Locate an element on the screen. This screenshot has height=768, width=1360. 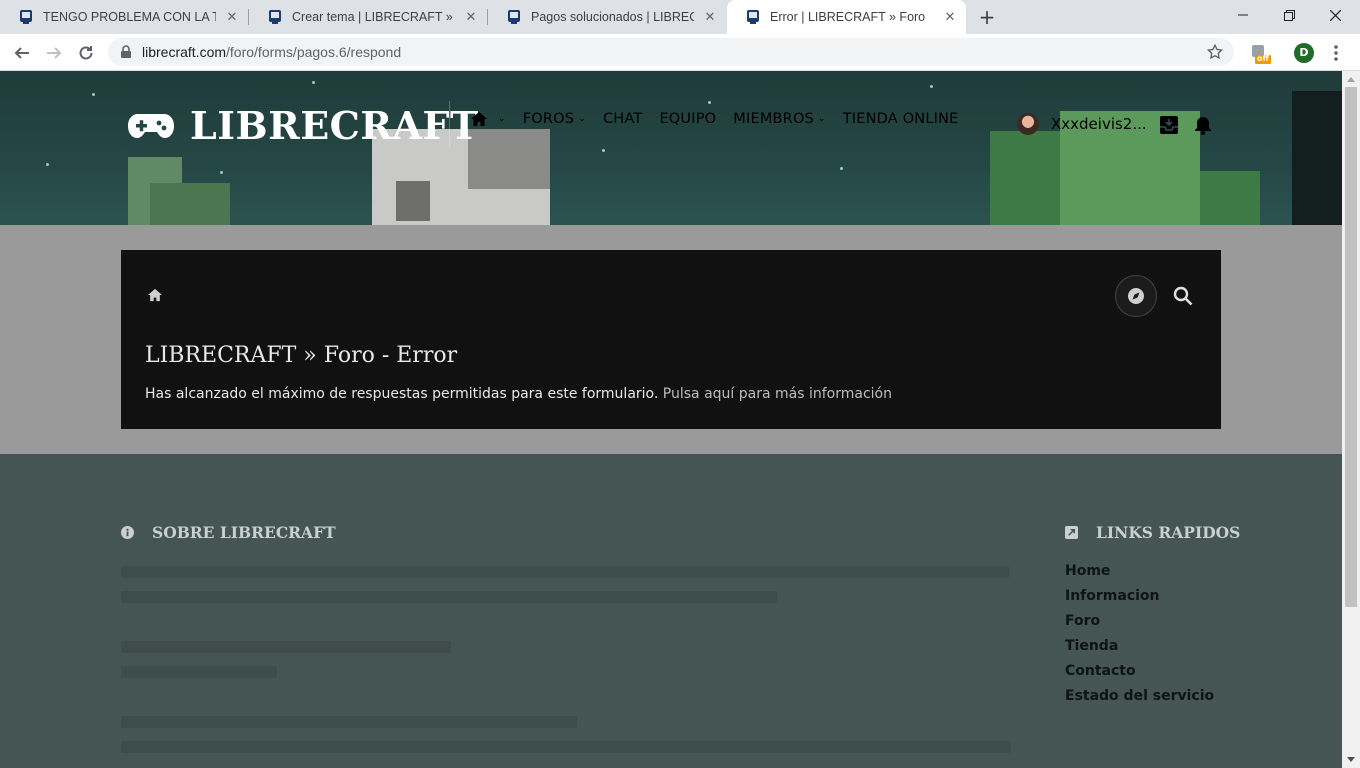
close-window-button is located at coordinates (1335, 15).